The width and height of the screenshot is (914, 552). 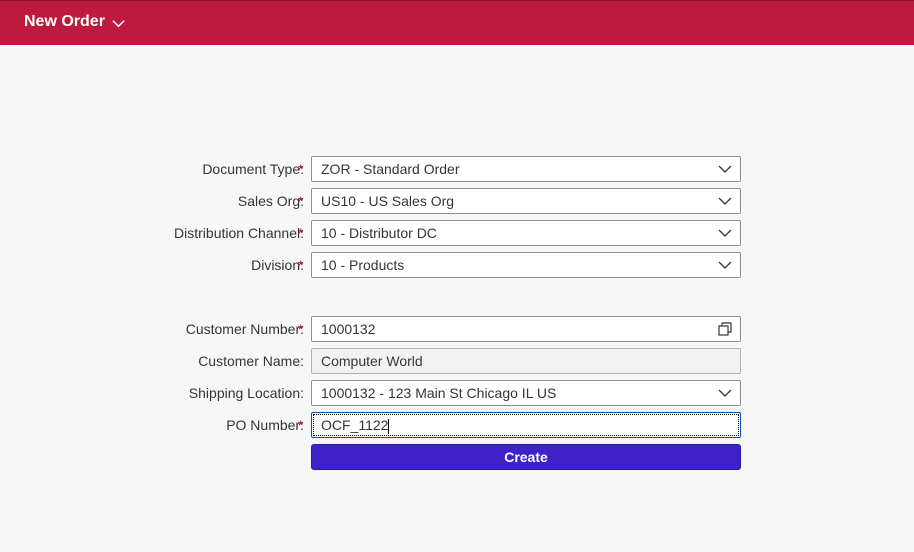 What do you see at coordinates (390, 169) in the screenshot?
I see `document-type-value: ZOR - Standard Order` at bounding box center [390, 169].